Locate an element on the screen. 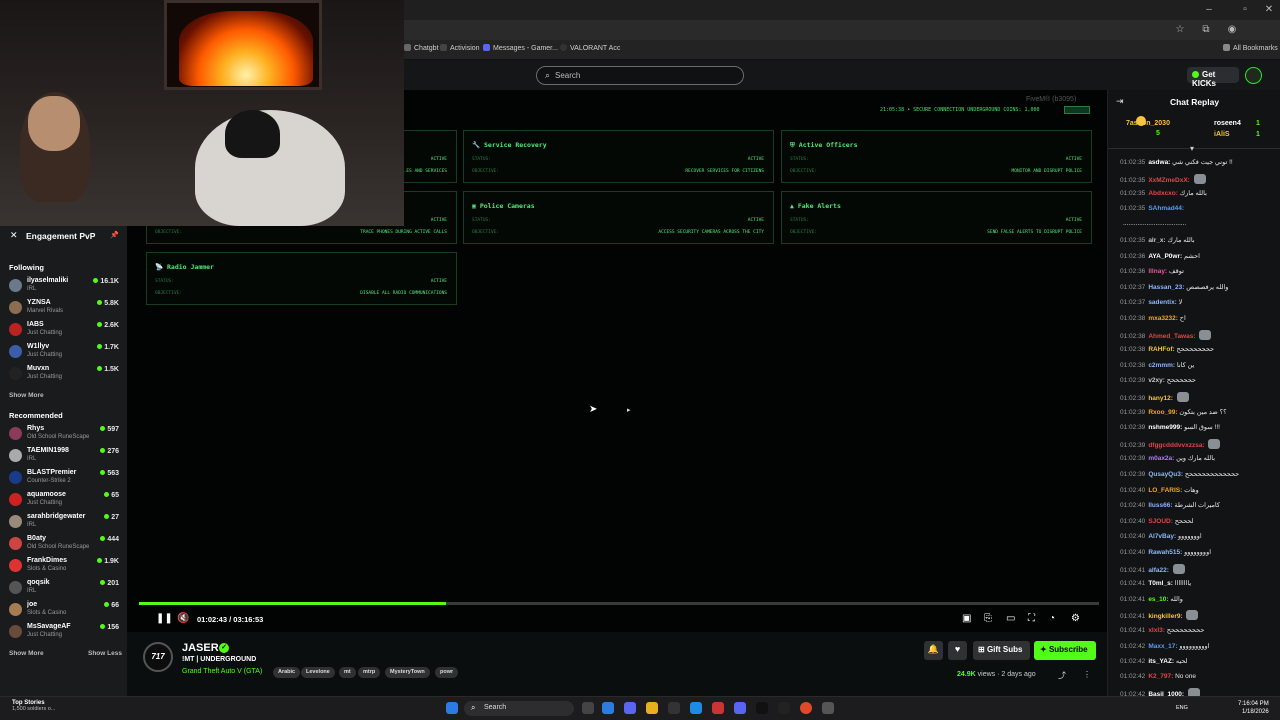  tag-mt: mt is located at coordinates (347, 672).